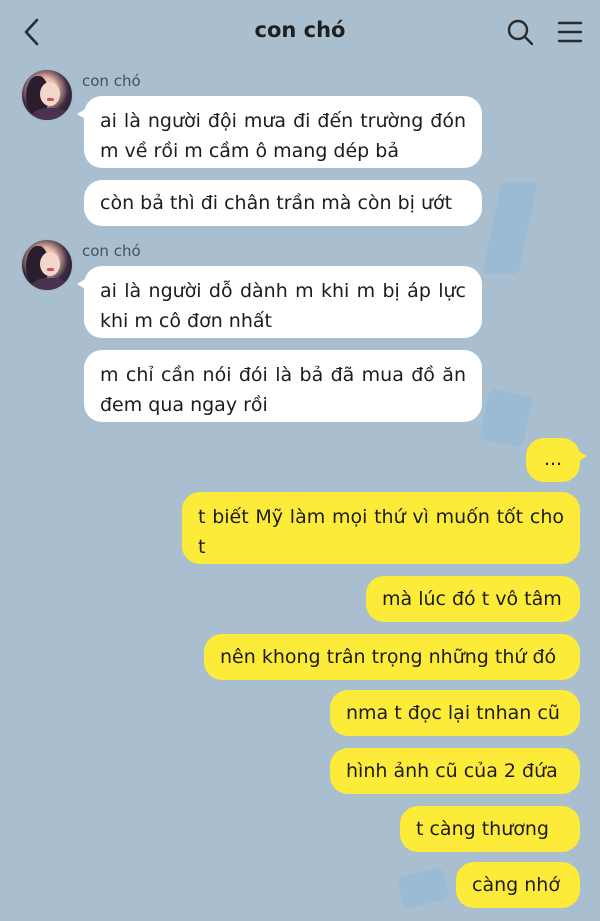 The image size is (600, 921). Describe the element at coordinates (283, 203) in the screenshot. I see `incoming-message: còn bả thì đi chân trần mà còn bị ướt` at that location.